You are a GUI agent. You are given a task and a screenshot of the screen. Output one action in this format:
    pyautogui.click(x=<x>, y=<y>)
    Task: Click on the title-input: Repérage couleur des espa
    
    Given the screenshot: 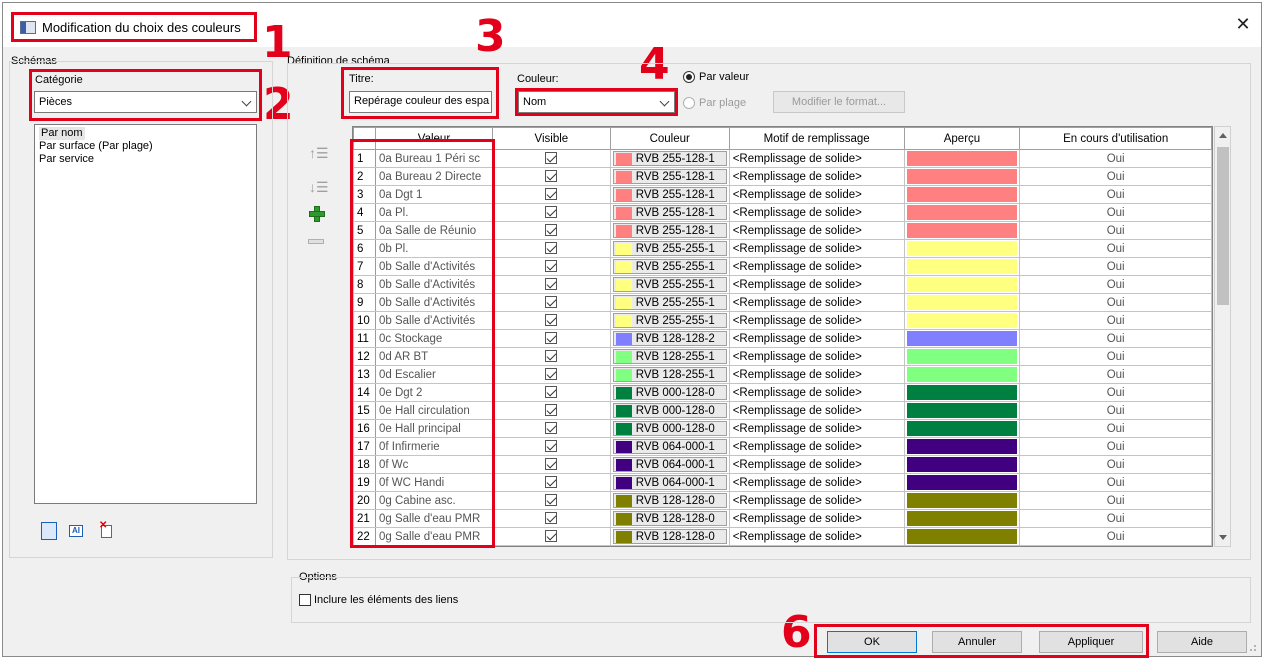 What is the action you would take?
    pyautogui.click(x=420, y=102)
    